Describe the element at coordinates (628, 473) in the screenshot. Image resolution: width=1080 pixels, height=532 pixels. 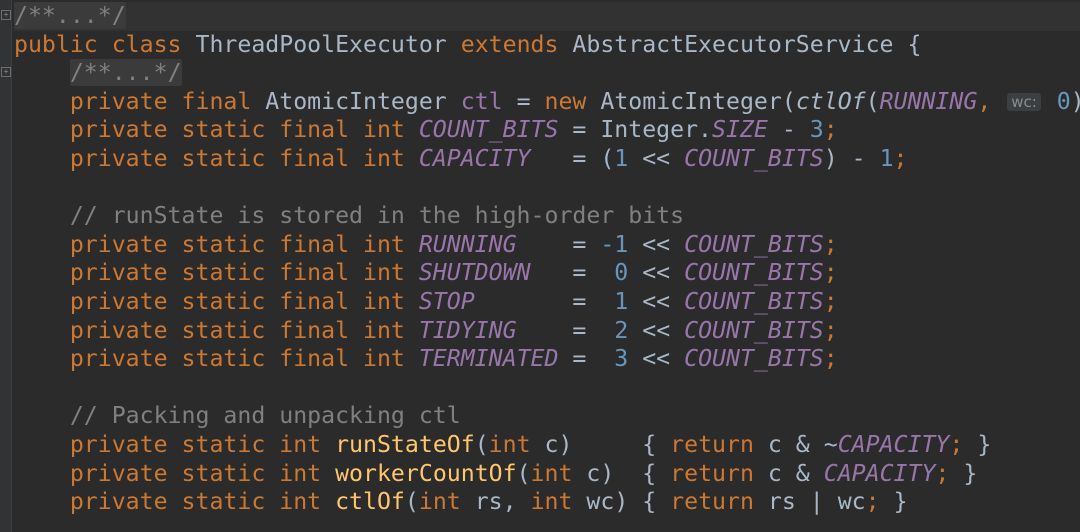
I see `code-token: c) {` at that location.